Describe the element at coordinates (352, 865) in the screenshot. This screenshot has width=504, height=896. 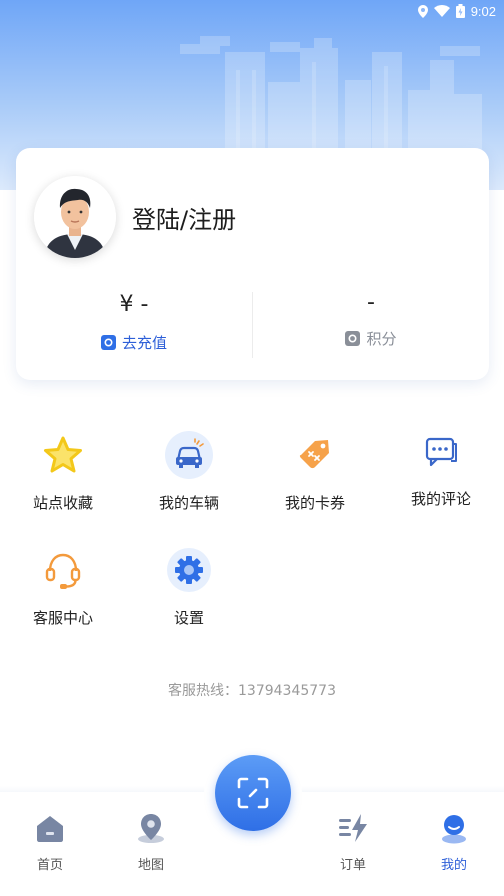
I see `tab-label-orders: 订单` at that location.